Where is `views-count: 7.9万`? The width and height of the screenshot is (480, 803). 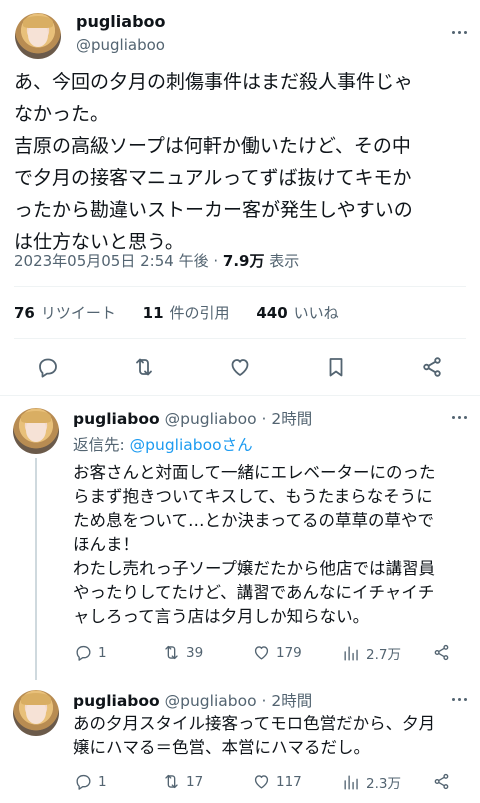
views-count: 7.9万 is located at coordinates (243, 261).